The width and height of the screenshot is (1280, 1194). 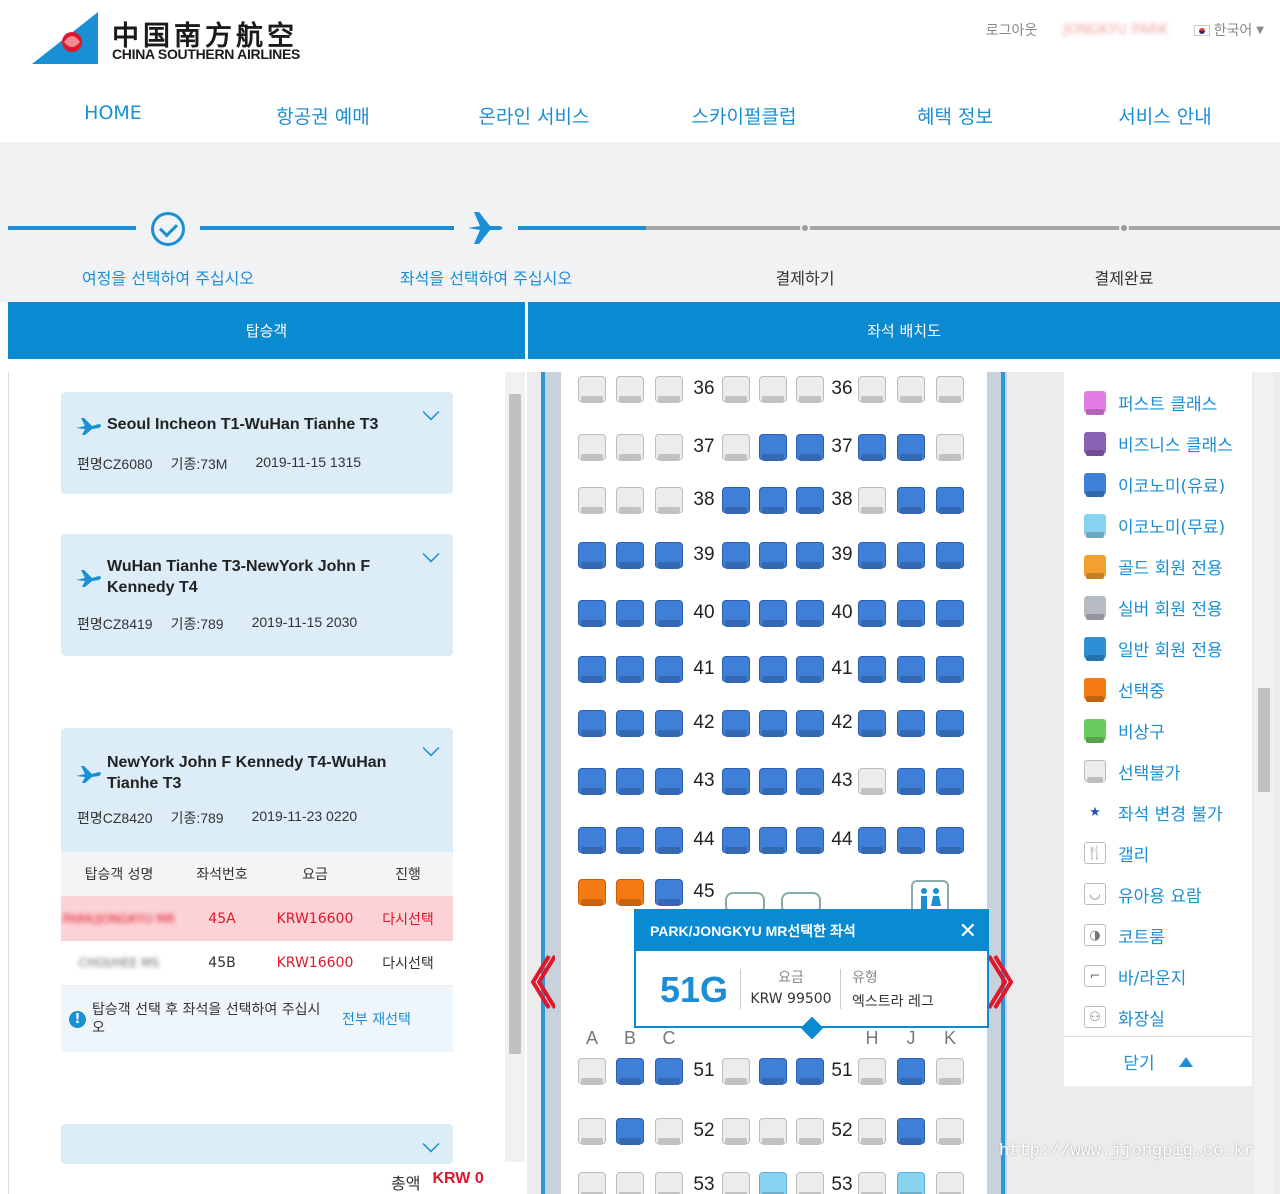 I want to click on language-selector: 한국어 ▼, so click(x=1228, y=30).